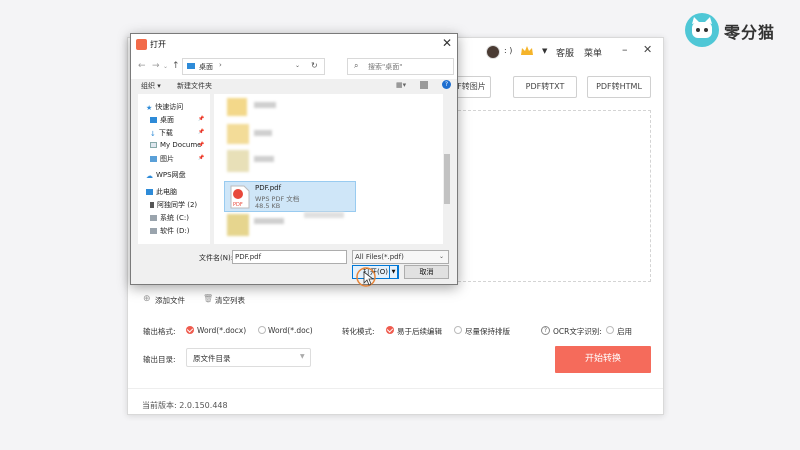 This screenshot has width=800, height=450. What do you see at coordinates (230, 300) in the screenshot?
I see `clear-list-button: 清空列表` at bounding box center [230, 300].